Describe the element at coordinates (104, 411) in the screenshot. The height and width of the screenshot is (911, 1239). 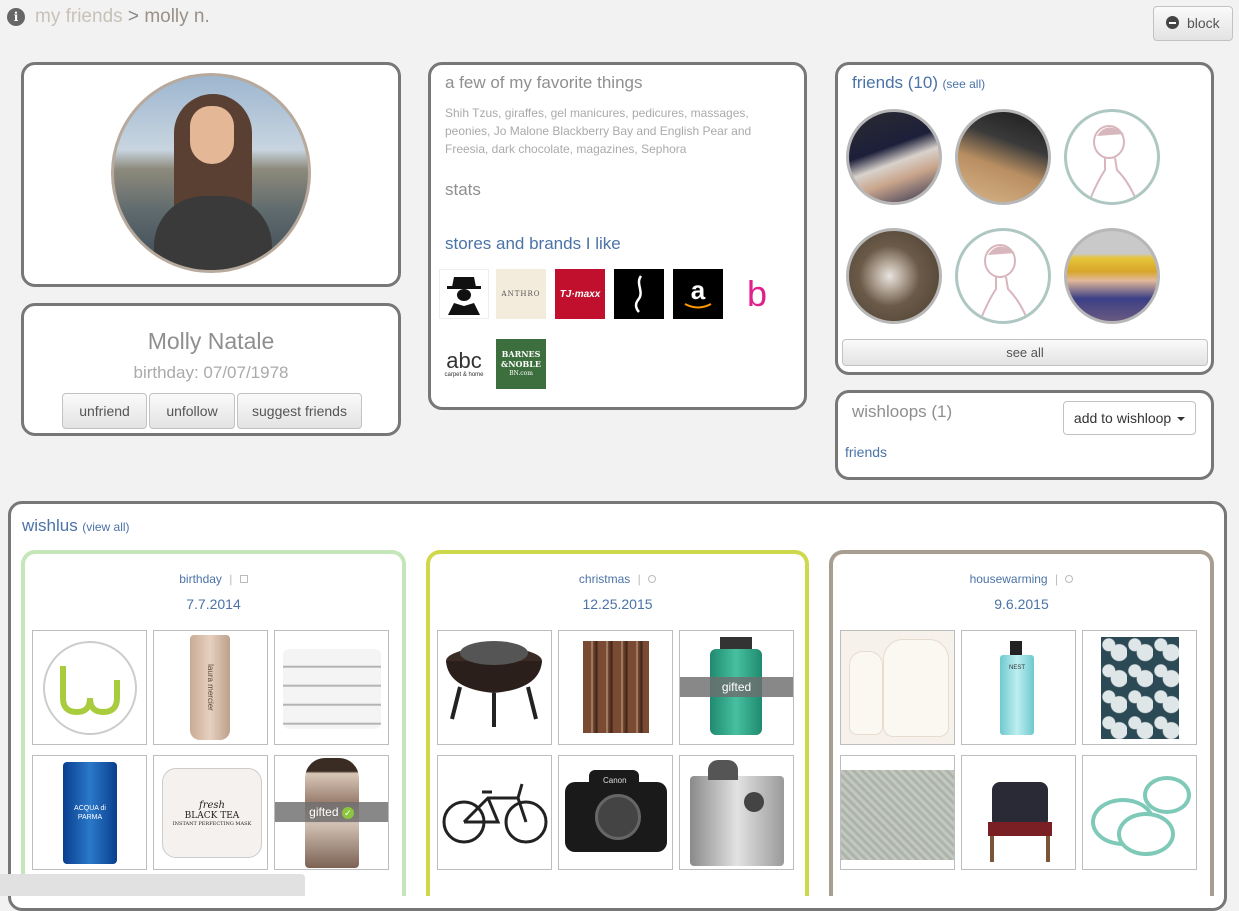
I see `unfriend-button: unfriend` at that location.